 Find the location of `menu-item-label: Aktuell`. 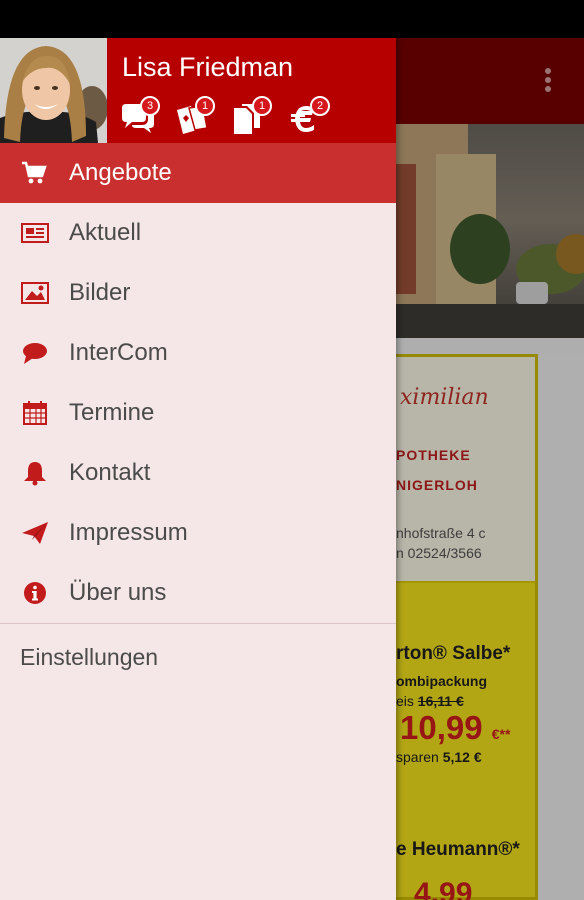

menu-item-label: Aktuell is located at coordinates (105, 232).